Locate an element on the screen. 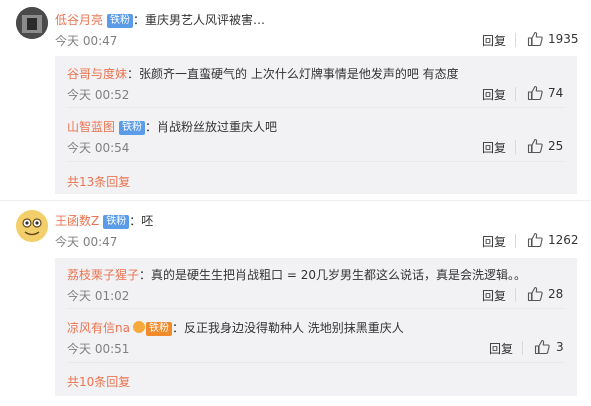  username: 王函数Z is located at coordinates (77, 221).